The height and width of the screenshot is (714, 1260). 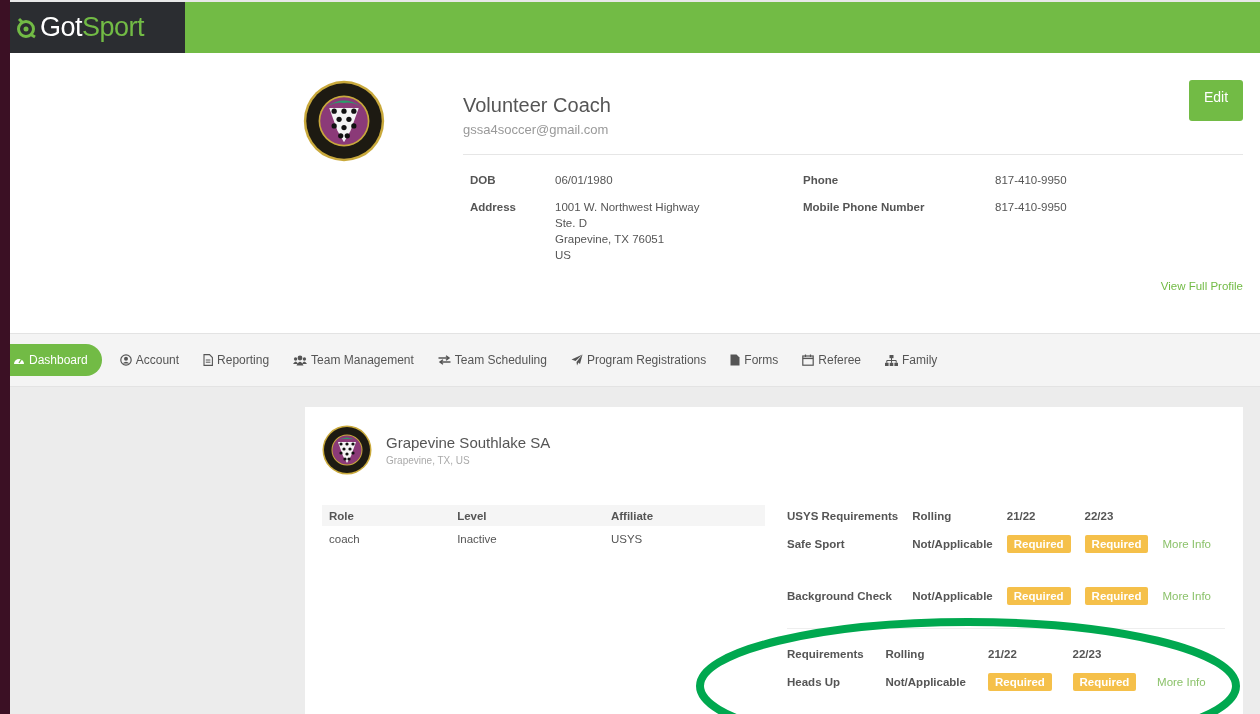 What do you see at coordinates (125, 360) in the screenshot?
I see `user-circle-icon` at bounding box center [125, 360].